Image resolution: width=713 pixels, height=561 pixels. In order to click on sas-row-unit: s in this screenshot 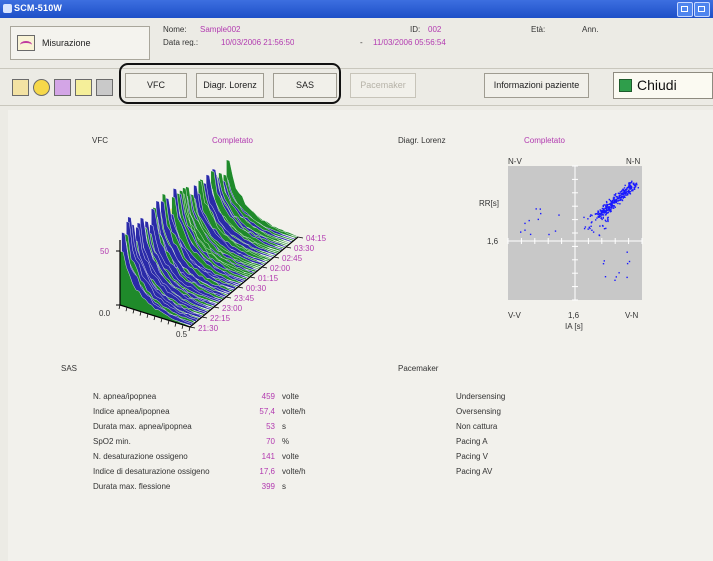, I will do `click(284, 426)`.